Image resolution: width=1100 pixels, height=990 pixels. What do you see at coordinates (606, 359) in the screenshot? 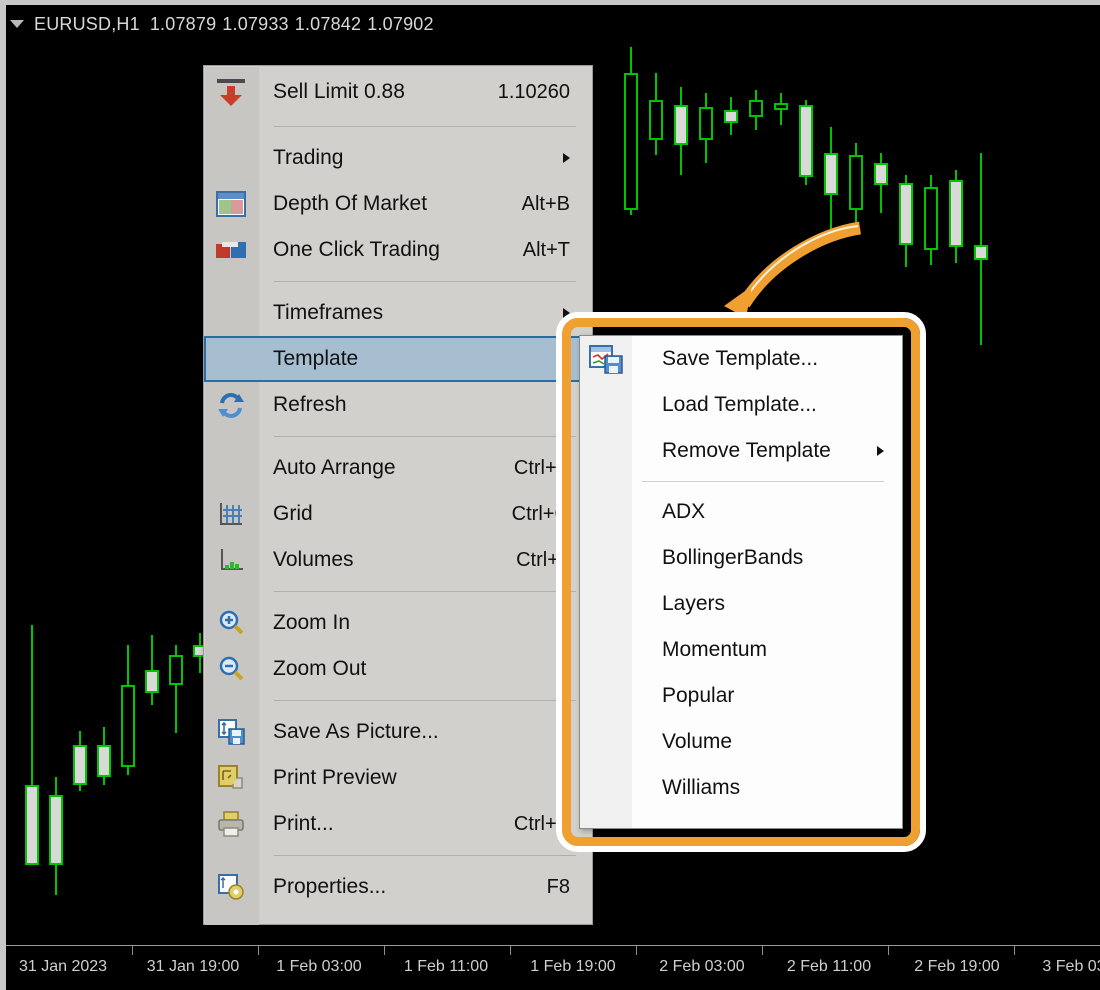
I see `save-template-icon` at bounding box center [606, 359].